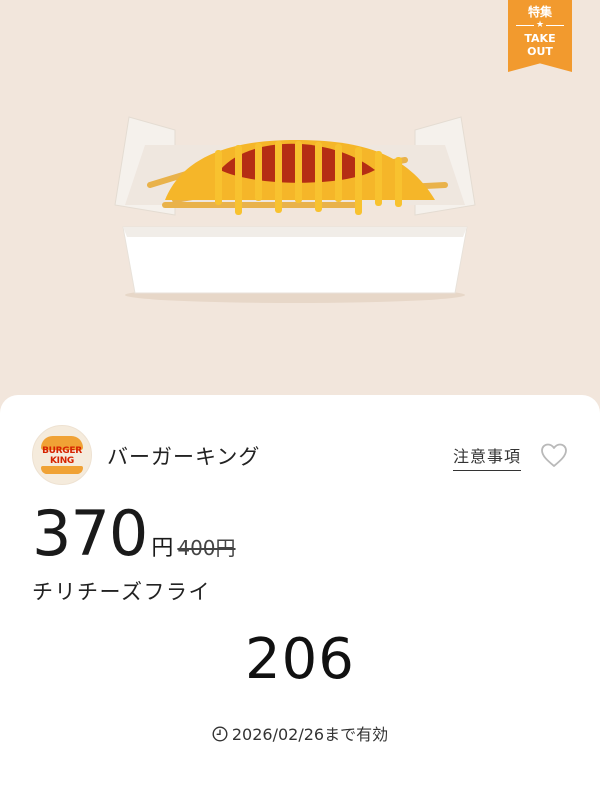  Describe the element at coordinates (540, 25) in the screenshot. I see `star-icon: ★` at that location.